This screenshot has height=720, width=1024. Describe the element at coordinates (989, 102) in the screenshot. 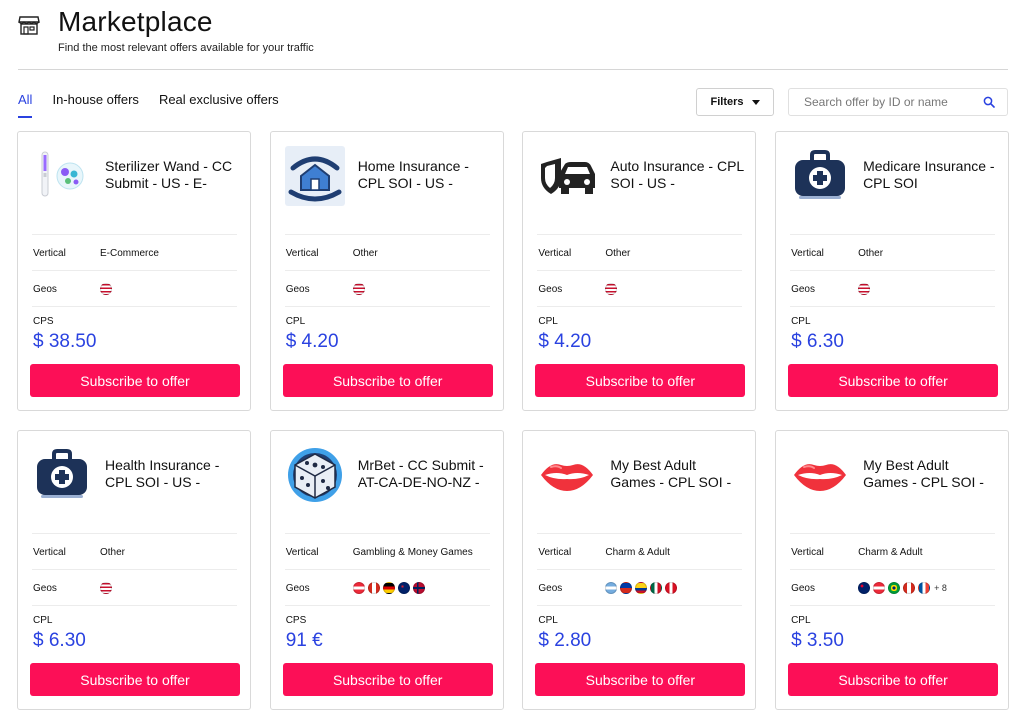

I see `search-icon` at that location.